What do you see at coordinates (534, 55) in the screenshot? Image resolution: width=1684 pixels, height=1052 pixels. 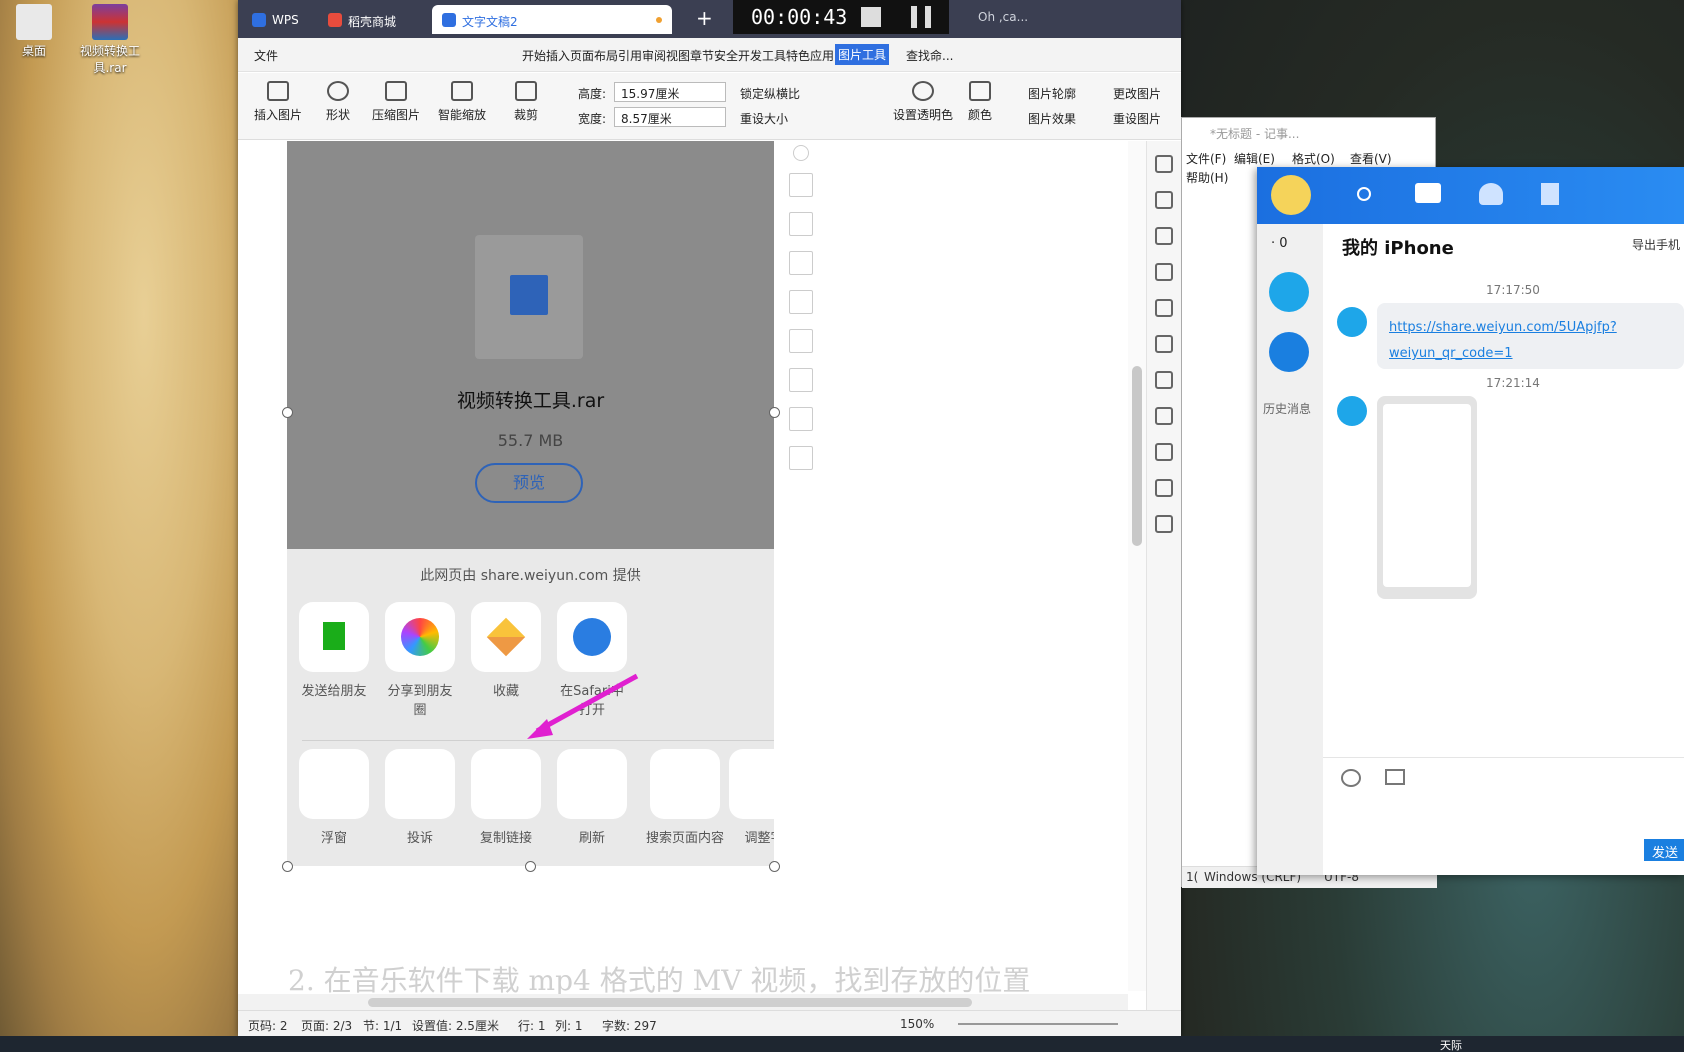 I see `menu-home: 开始` at bounding box center [534, 55].